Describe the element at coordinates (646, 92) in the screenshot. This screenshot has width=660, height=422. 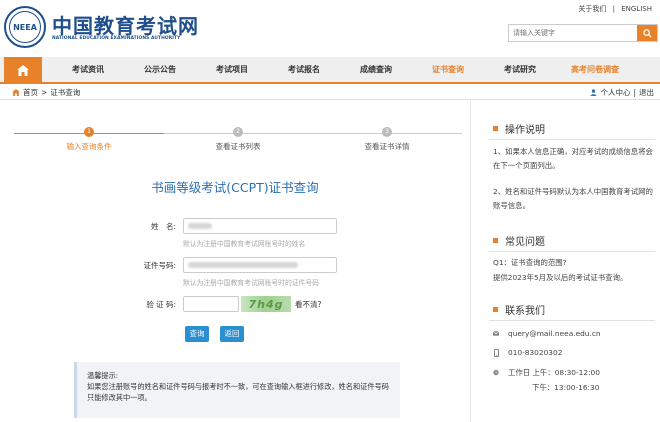
I see `logout-link: 退出` at that location.